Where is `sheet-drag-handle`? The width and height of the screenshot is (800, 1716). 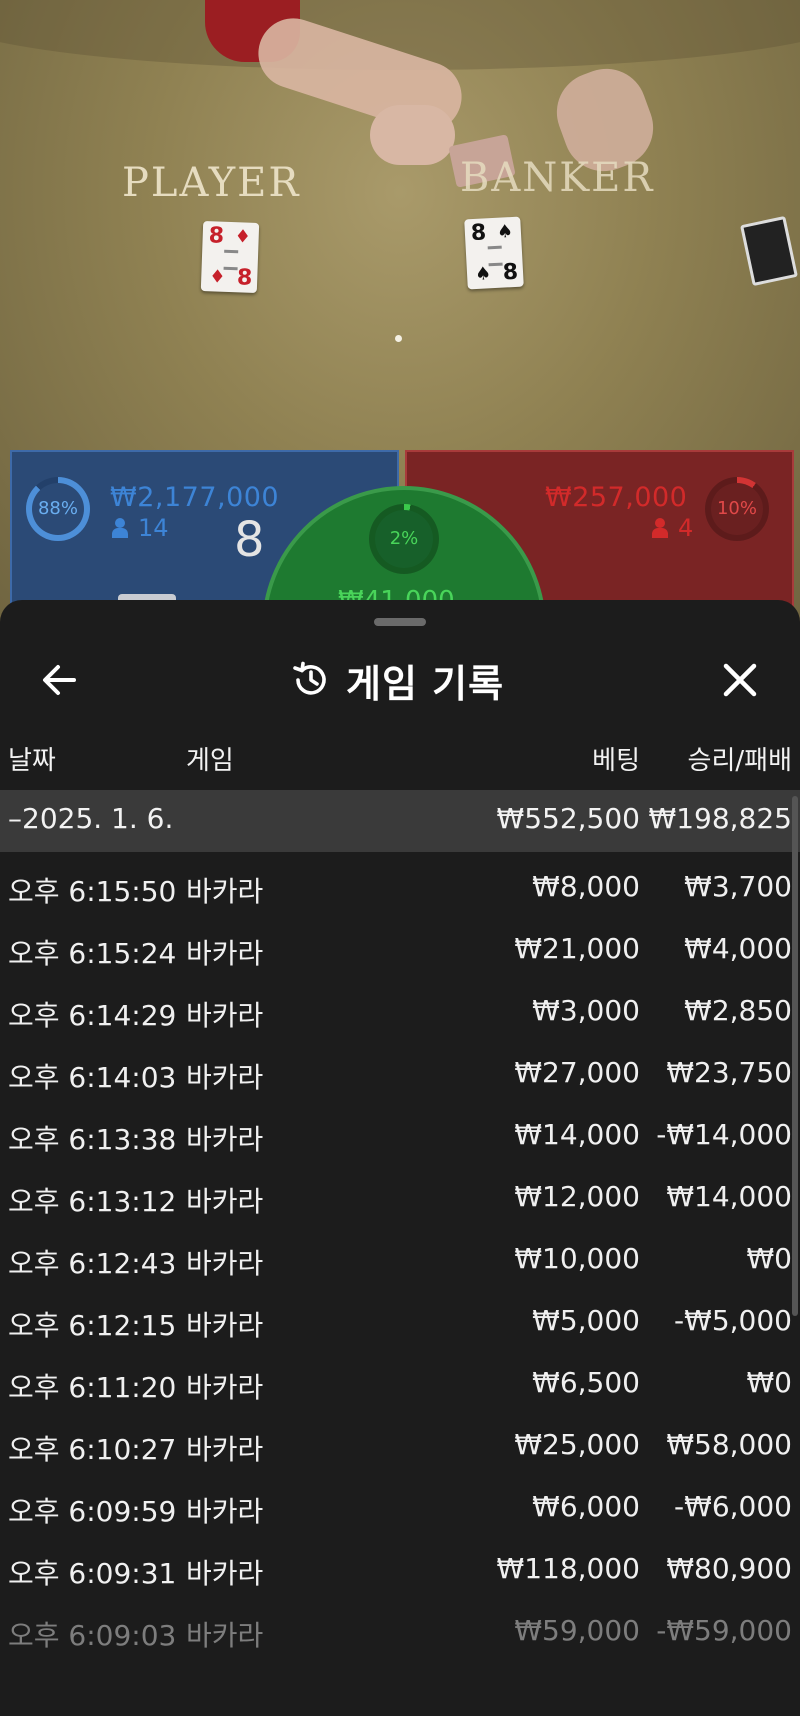
sheet-drag-handle is located at coordinates (400, 622).